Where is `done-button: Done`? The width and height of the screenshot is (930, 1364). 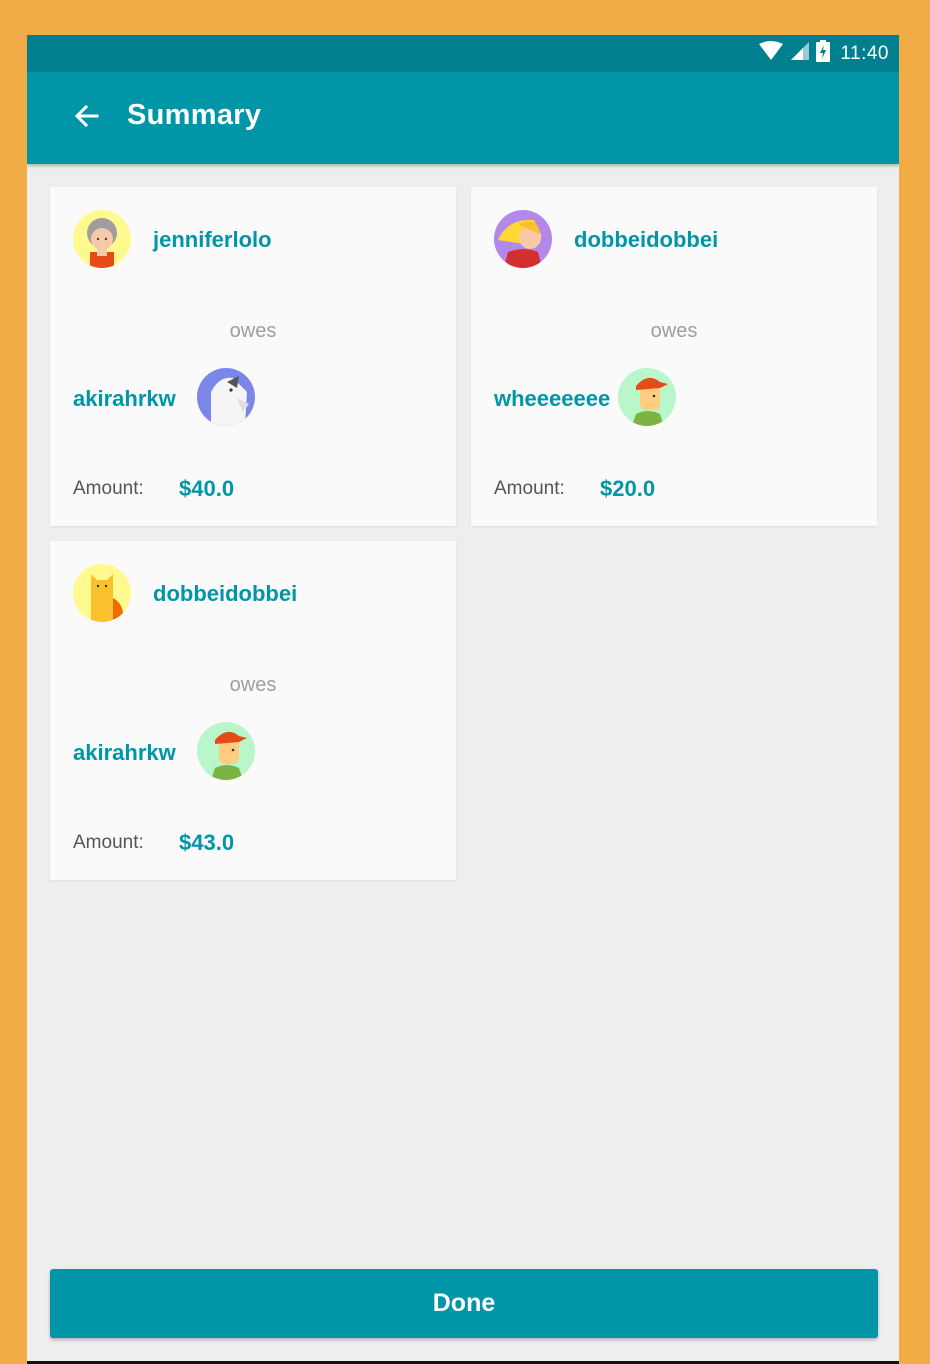
done-button: Done is located at coordinates (464, 1303).